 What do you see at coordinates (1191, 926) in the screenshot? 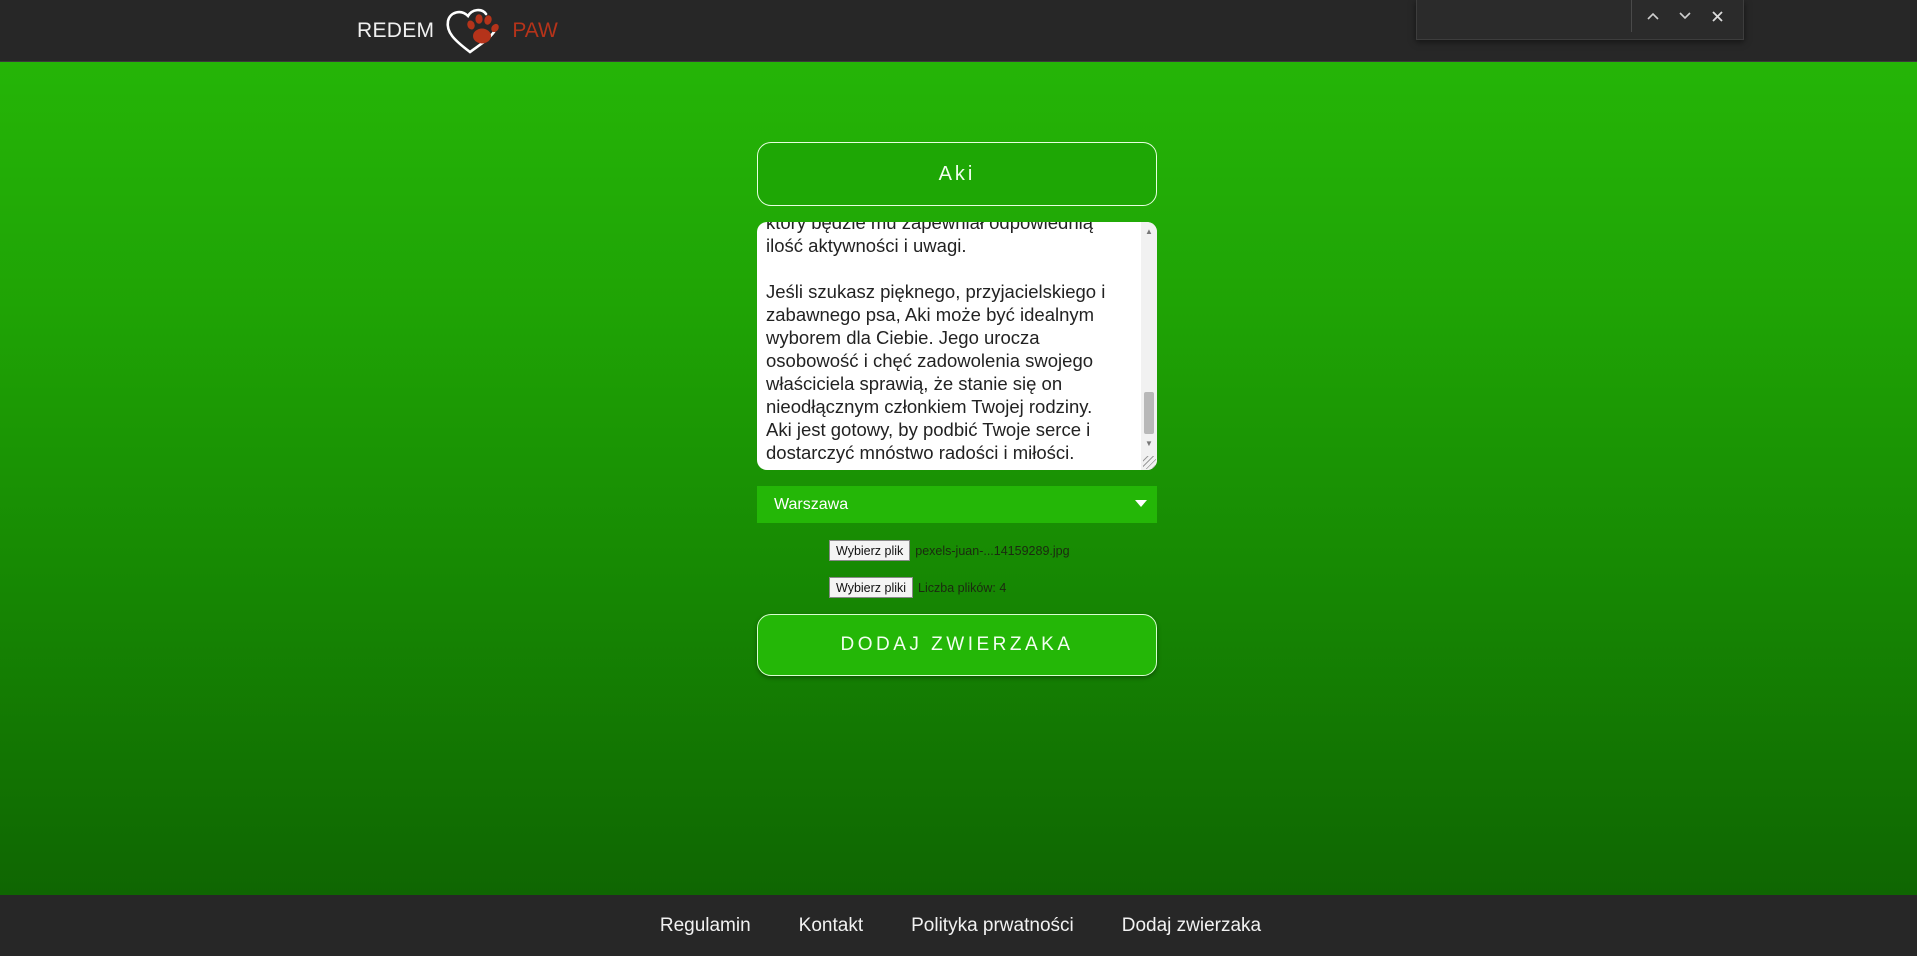
I see `footer-link-add-pet: Dodaj zwierzaka` at bounding box center [1191, 926].